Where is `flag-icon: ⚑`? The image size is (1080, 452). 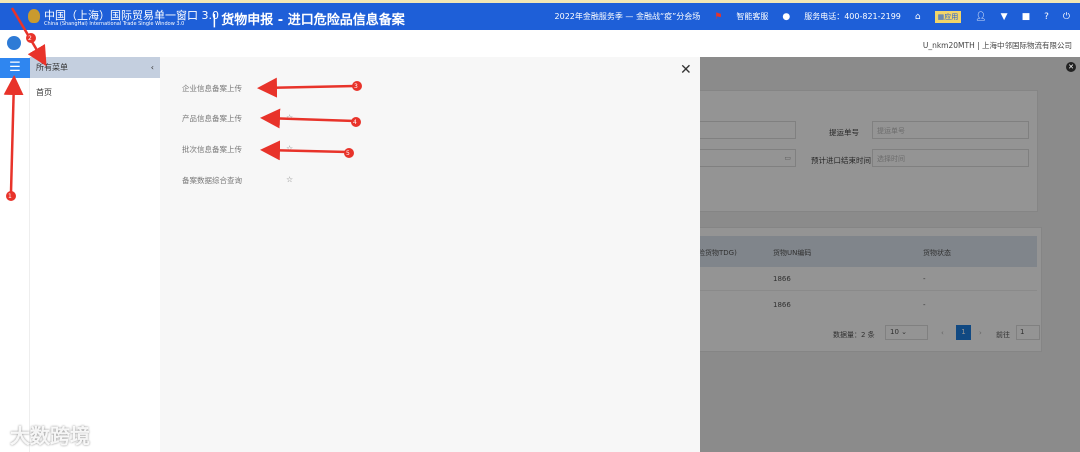 flag-icon: ⚑ is located at coordinates (718, 16).